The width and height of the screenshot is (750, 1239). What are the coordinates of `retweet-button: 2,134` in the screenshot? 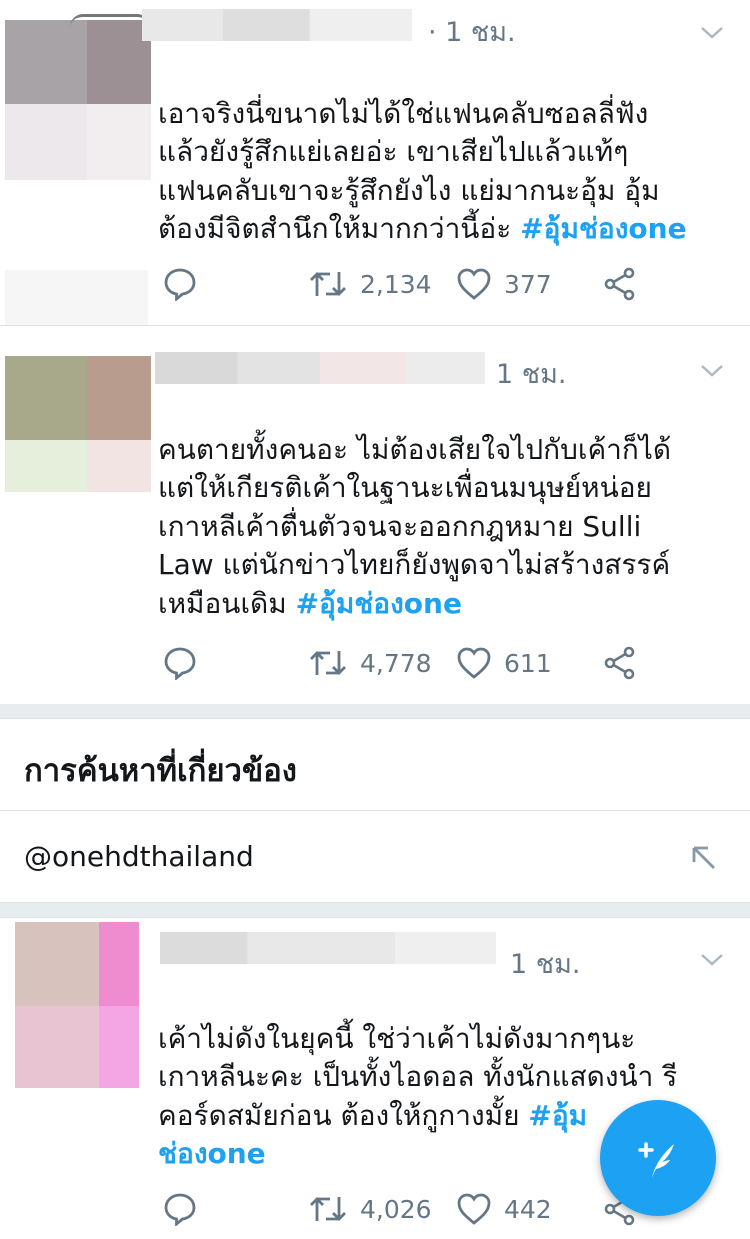 It's located at (370, 284).